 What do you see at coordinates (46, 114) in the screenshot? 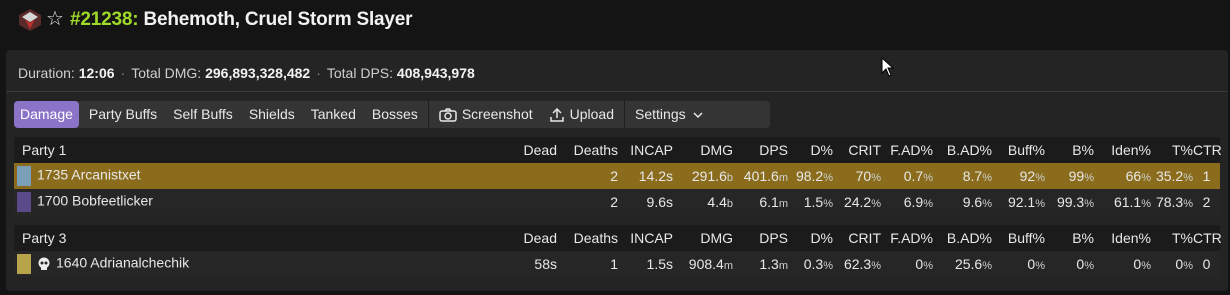
I see `tab-damage: Damage` at bounding box center [46, 114].